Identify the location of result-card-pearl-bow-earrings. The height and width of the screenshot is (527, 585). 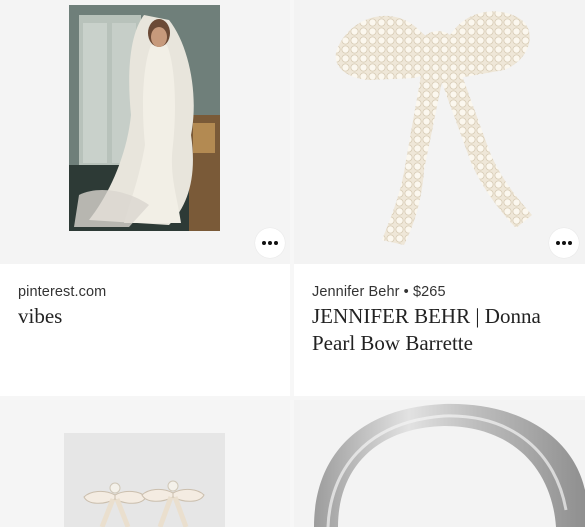
(145, 463).